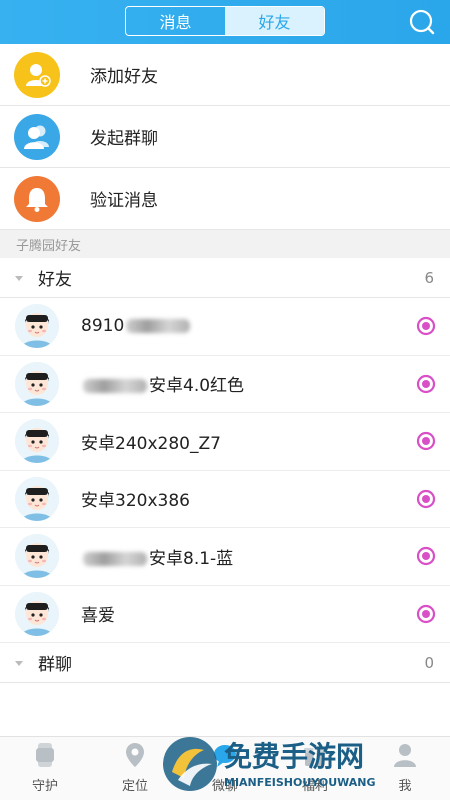  What do you see at coordinates (225, 244) in the screenshot?
I see `section-header: 子腾园好友` at bounding box center [225, 244].